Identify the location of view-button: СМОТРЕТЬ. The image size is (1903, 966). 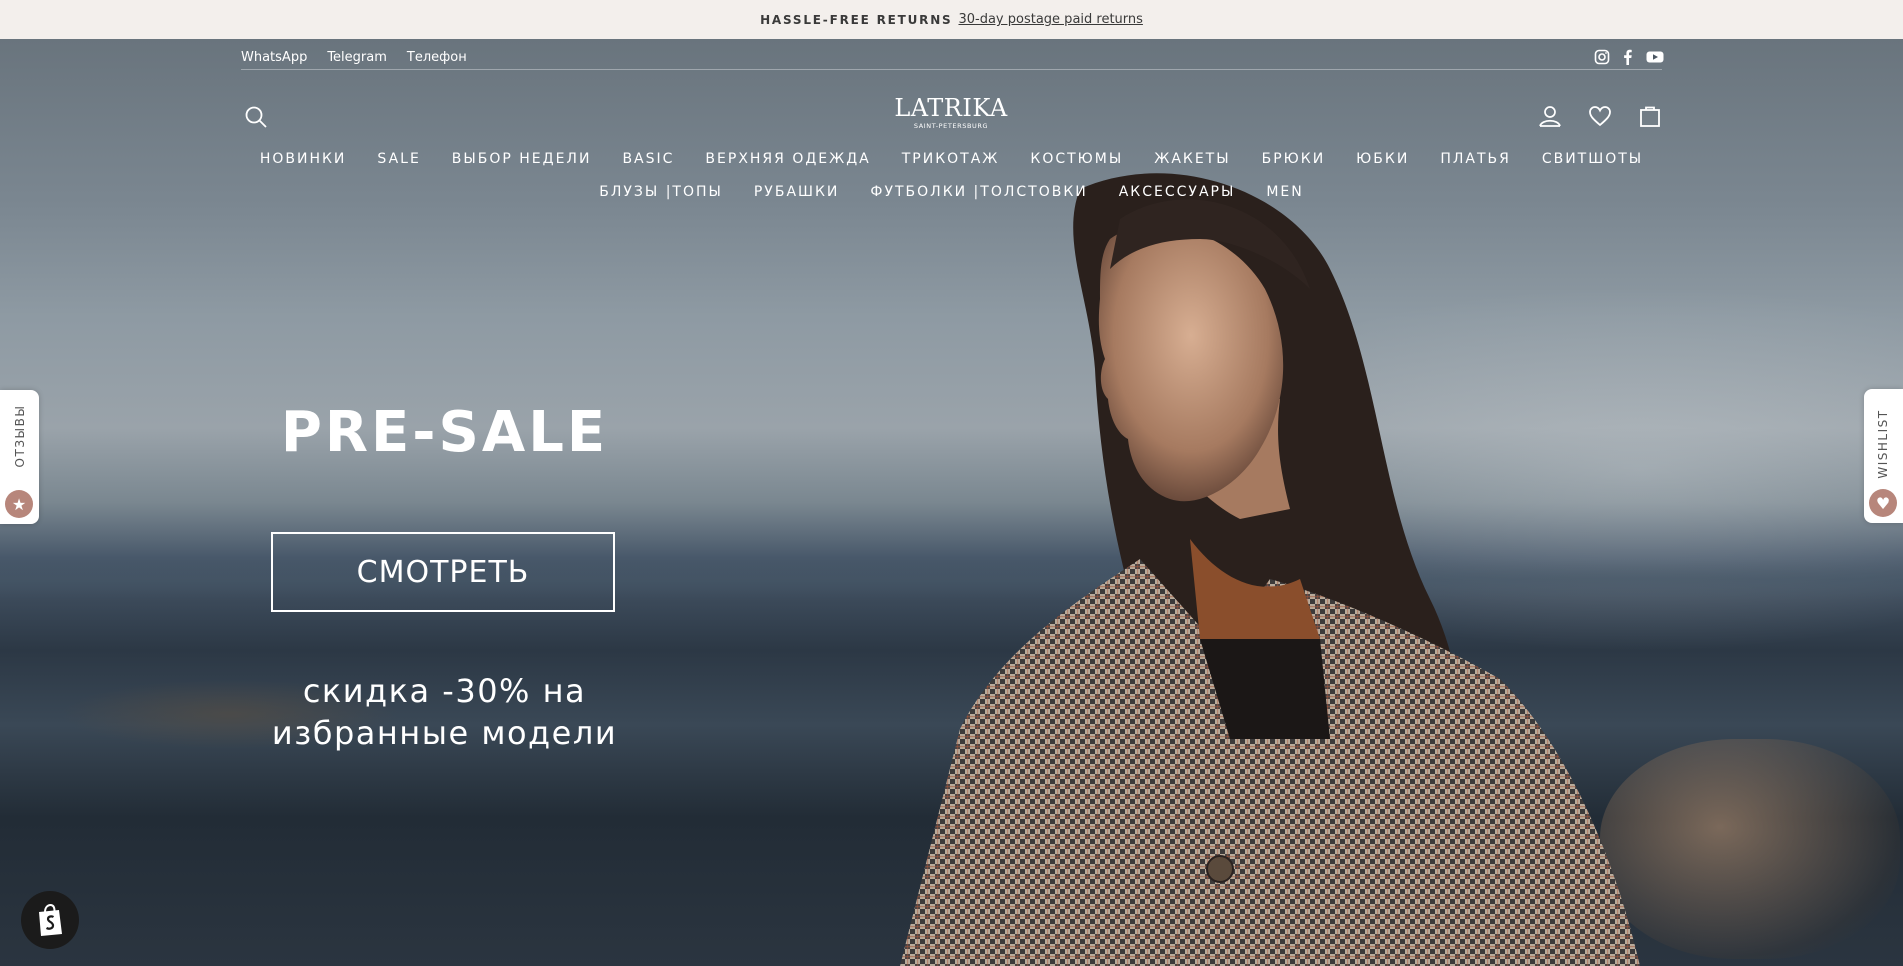
(443, 572).